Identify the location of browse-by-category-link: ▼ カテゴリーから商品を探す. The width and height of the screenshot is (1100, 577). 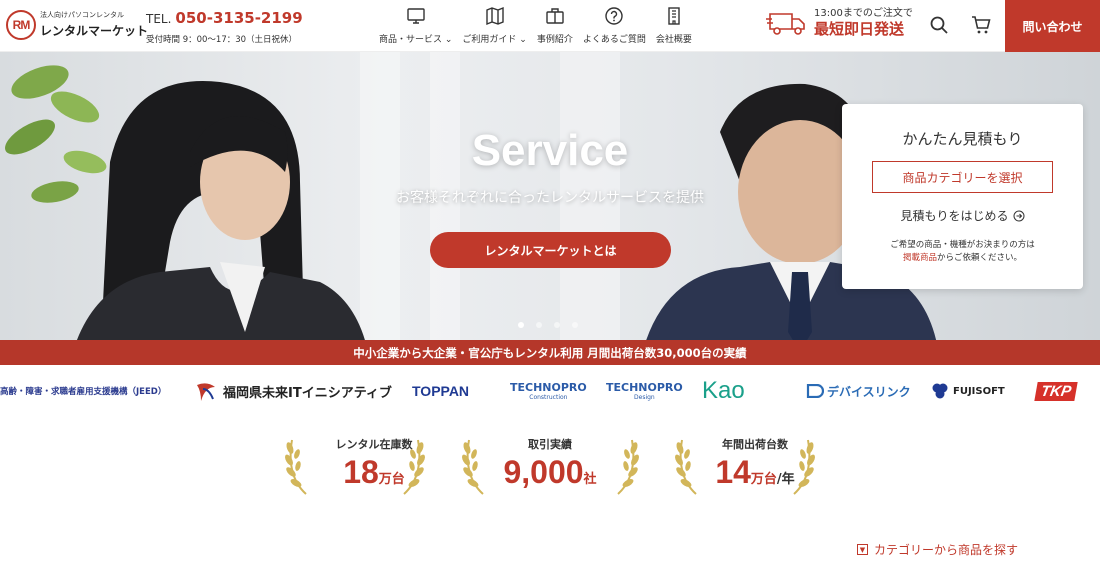
(937, 549).